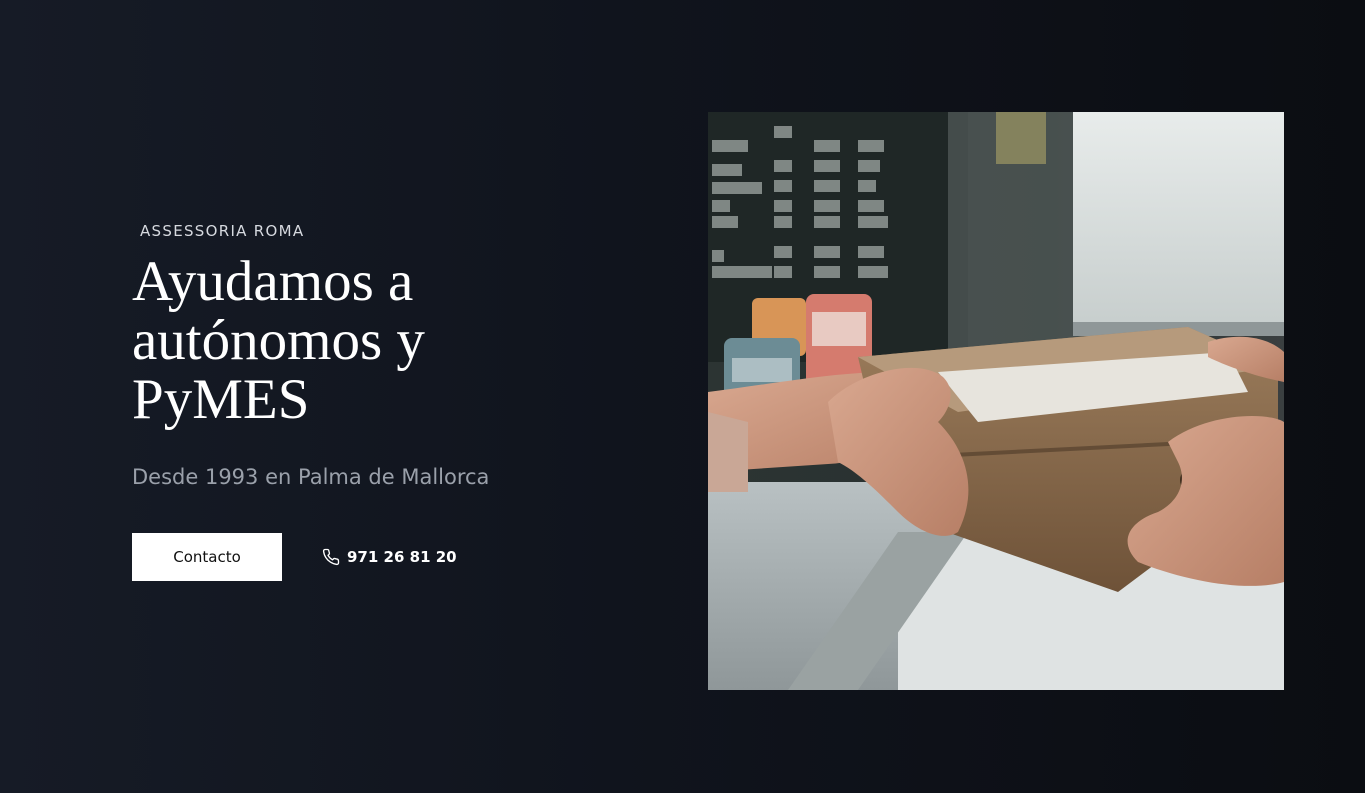  Describe the element at coordinates (331, 557) in the screenshot. I see `phone-icon` at that location.